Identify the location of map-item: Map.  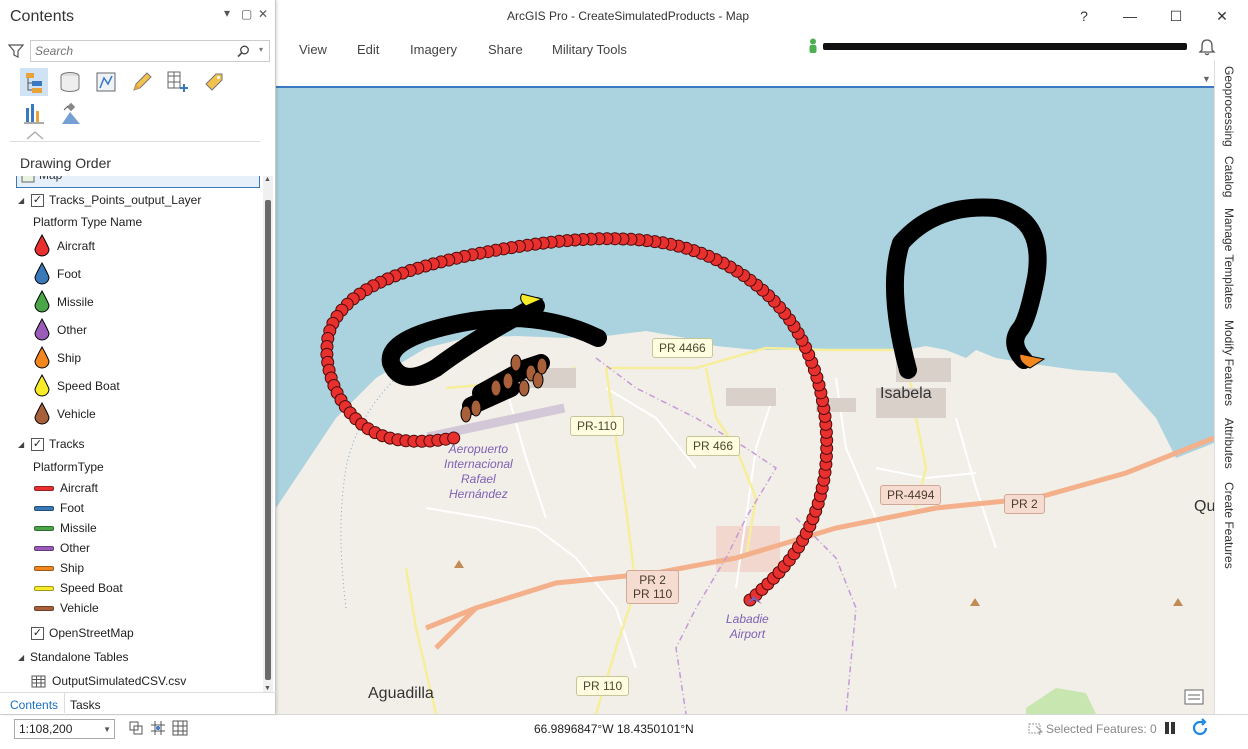
(138, 182).